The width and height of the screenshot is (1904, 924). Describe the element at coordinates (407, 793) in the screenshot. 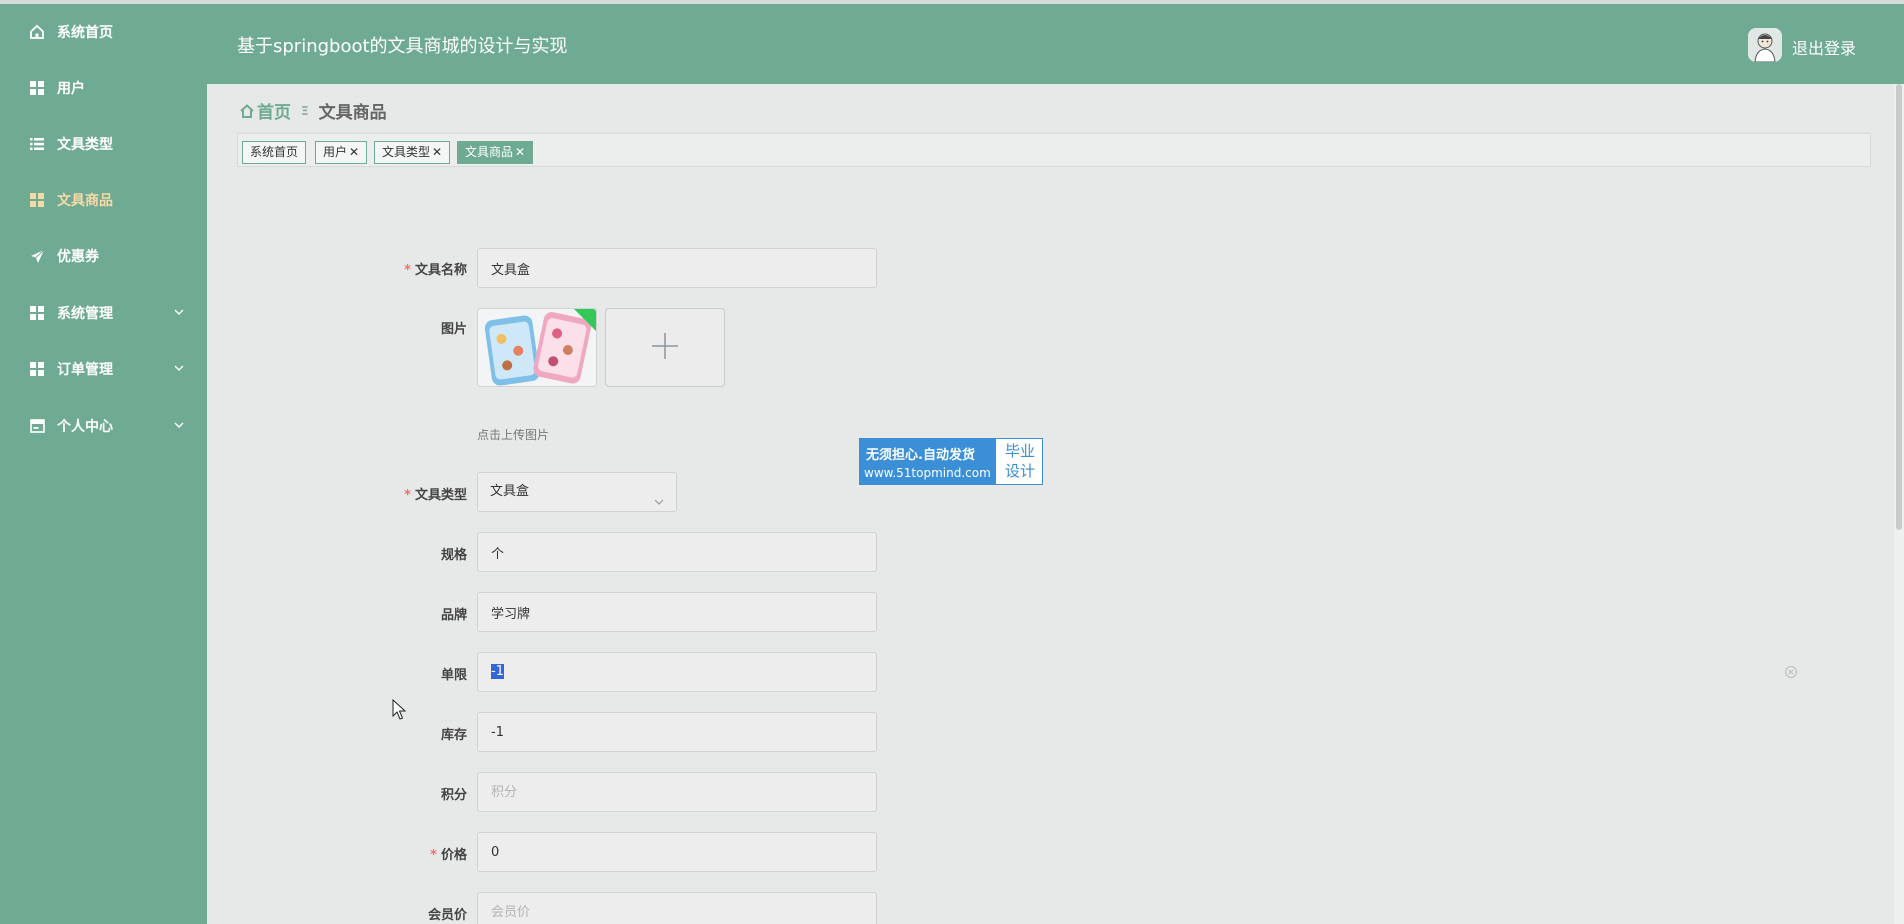

I see `label-points: 积分` at that location.